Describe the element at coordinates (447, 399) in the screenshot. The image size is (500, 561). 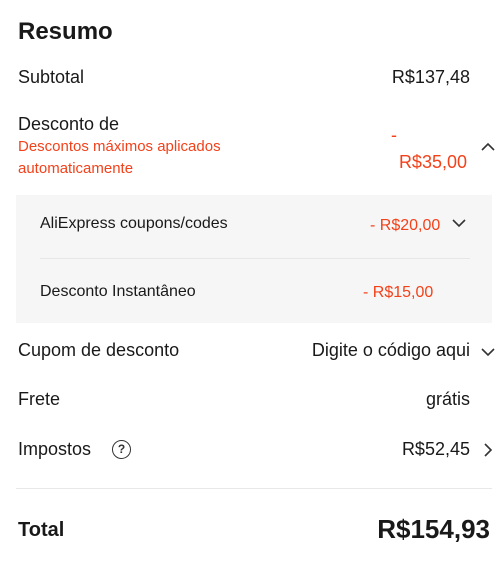
I see `shipping-value: grátis` at that location.